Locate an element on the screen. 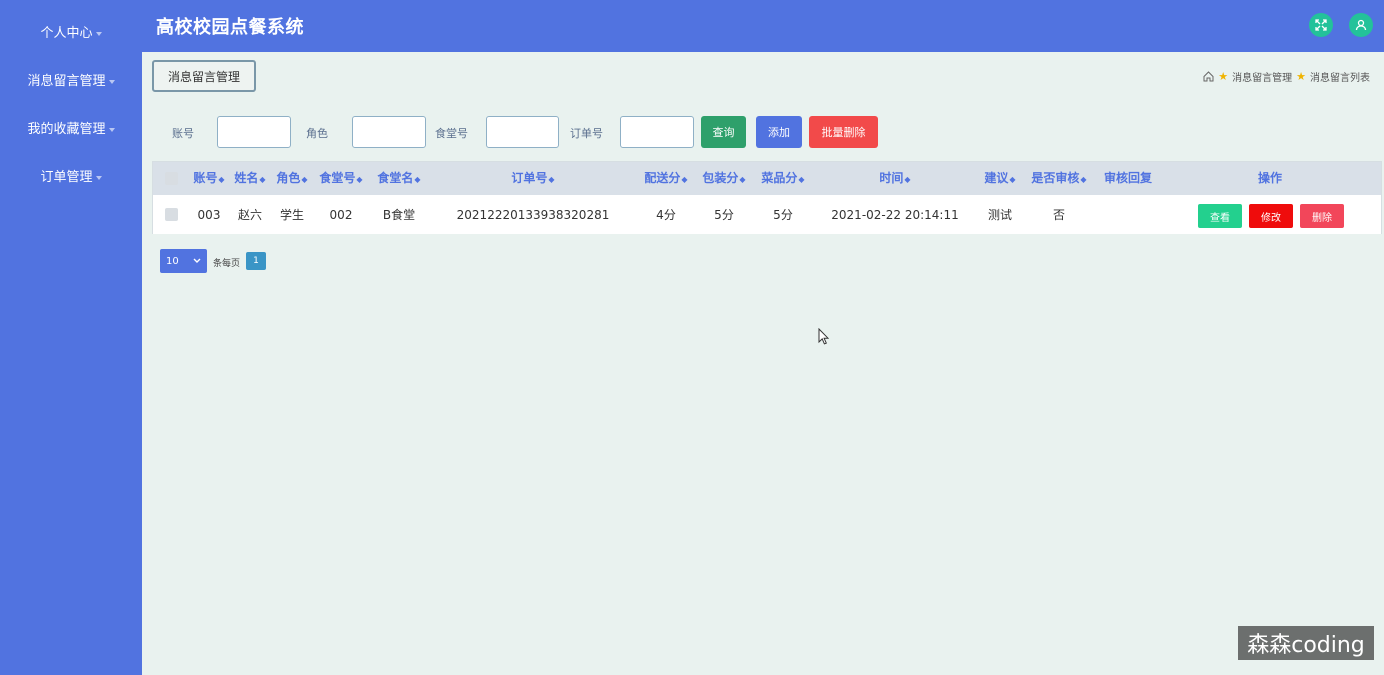  cell-account: 003 is located at coordinates (209, 215).